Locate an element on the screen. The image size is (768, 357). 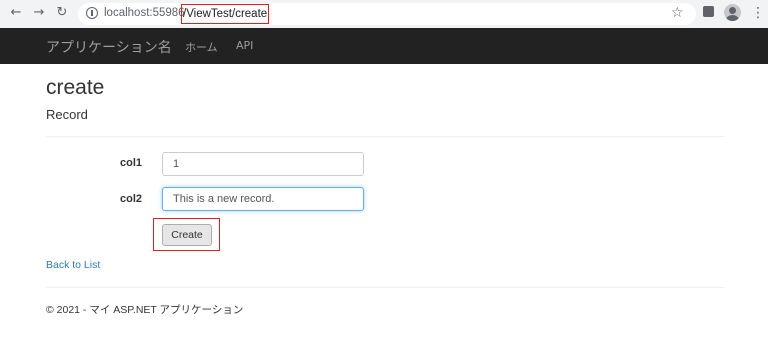
col2-input: This is a new record. is located at coordinates (263, 199).